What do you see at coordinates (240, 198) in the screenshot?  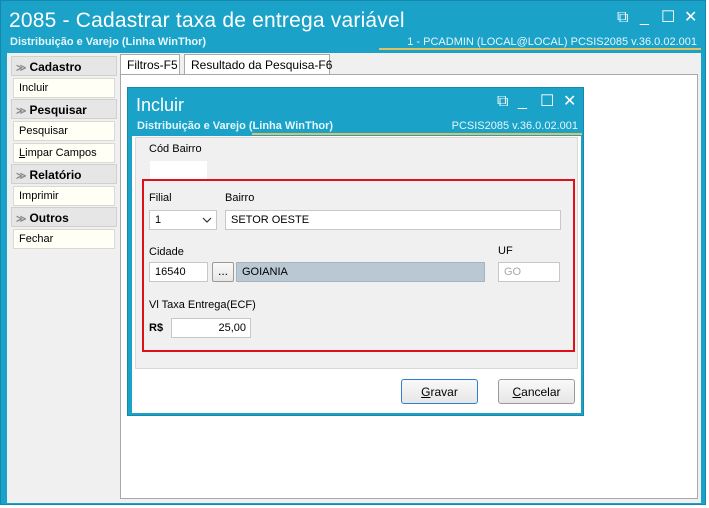 I see `bairro-label: Bairro` at bounding box center [240, 198].